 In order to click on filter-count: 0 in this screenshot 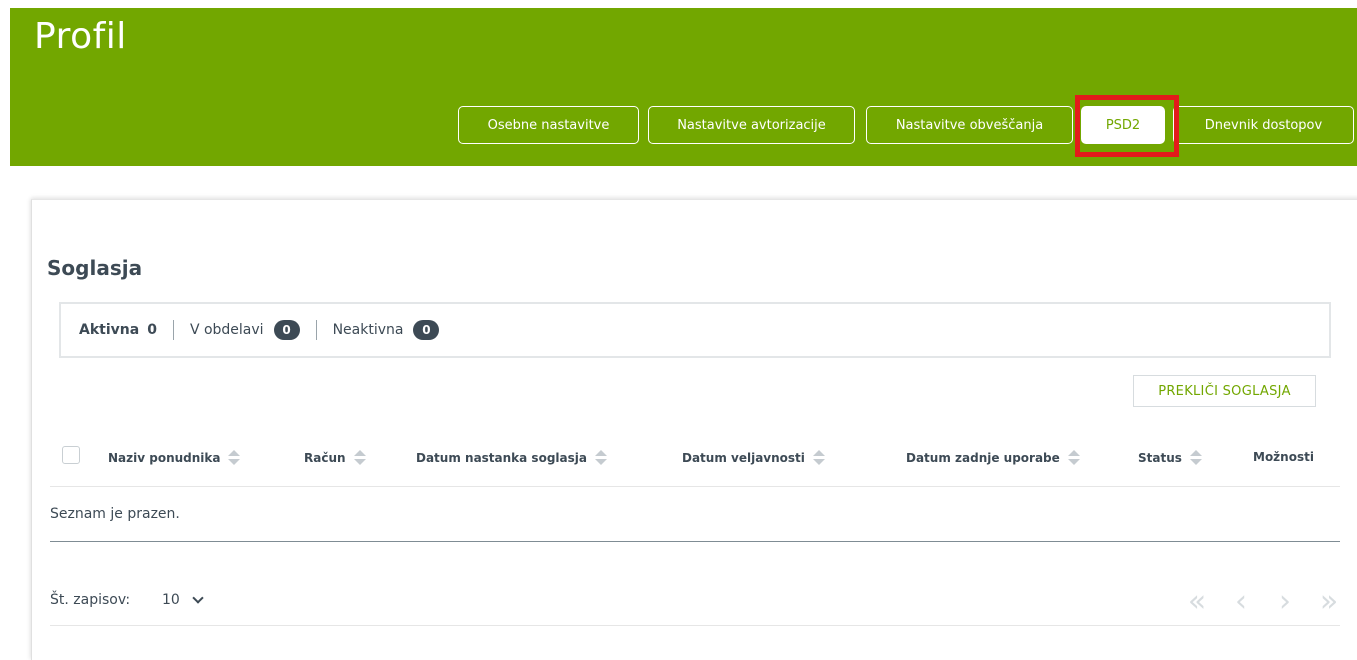, I will do `click(152, 330)`.